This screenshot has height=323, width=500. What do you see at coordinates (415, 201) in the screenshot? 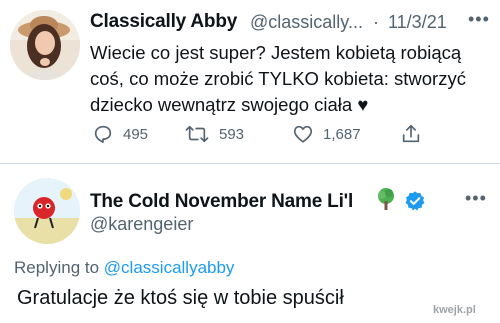
I see `verified-badge-icon` at bounding box center [415, 201].